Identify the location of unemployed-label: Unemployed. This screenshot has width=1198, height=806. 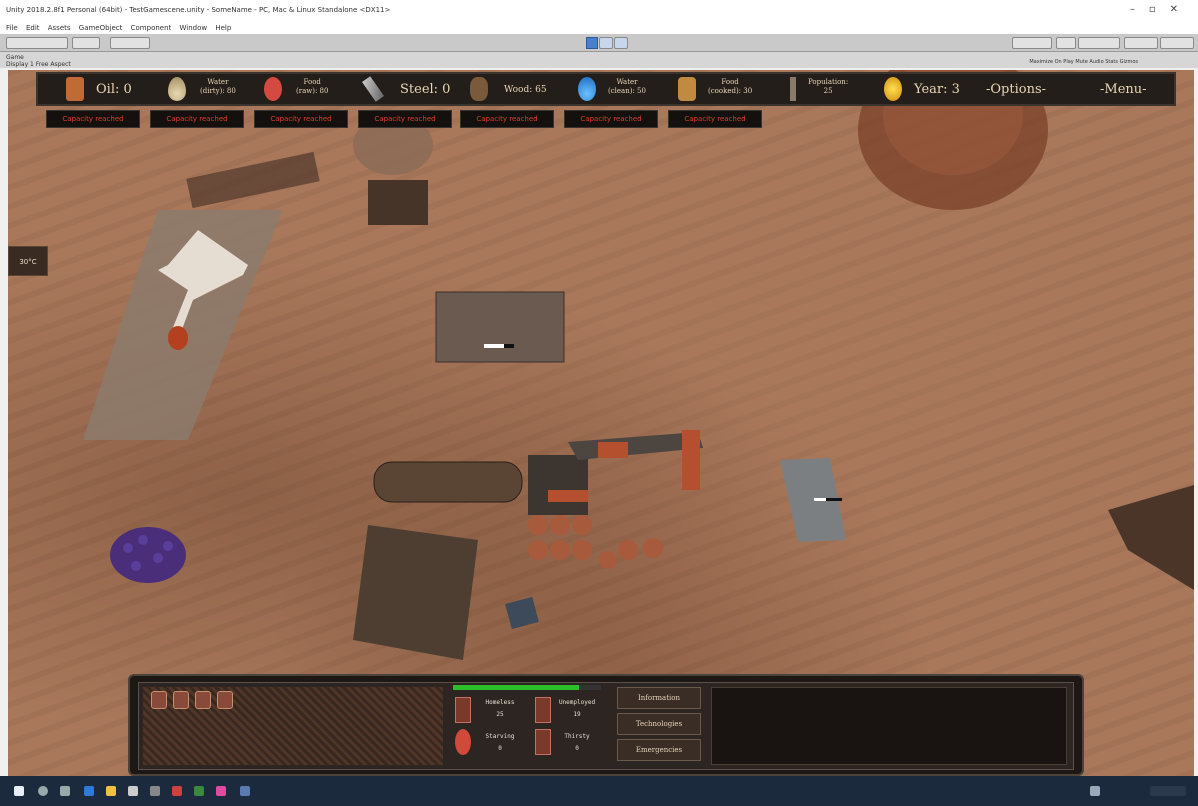
(577, 702).